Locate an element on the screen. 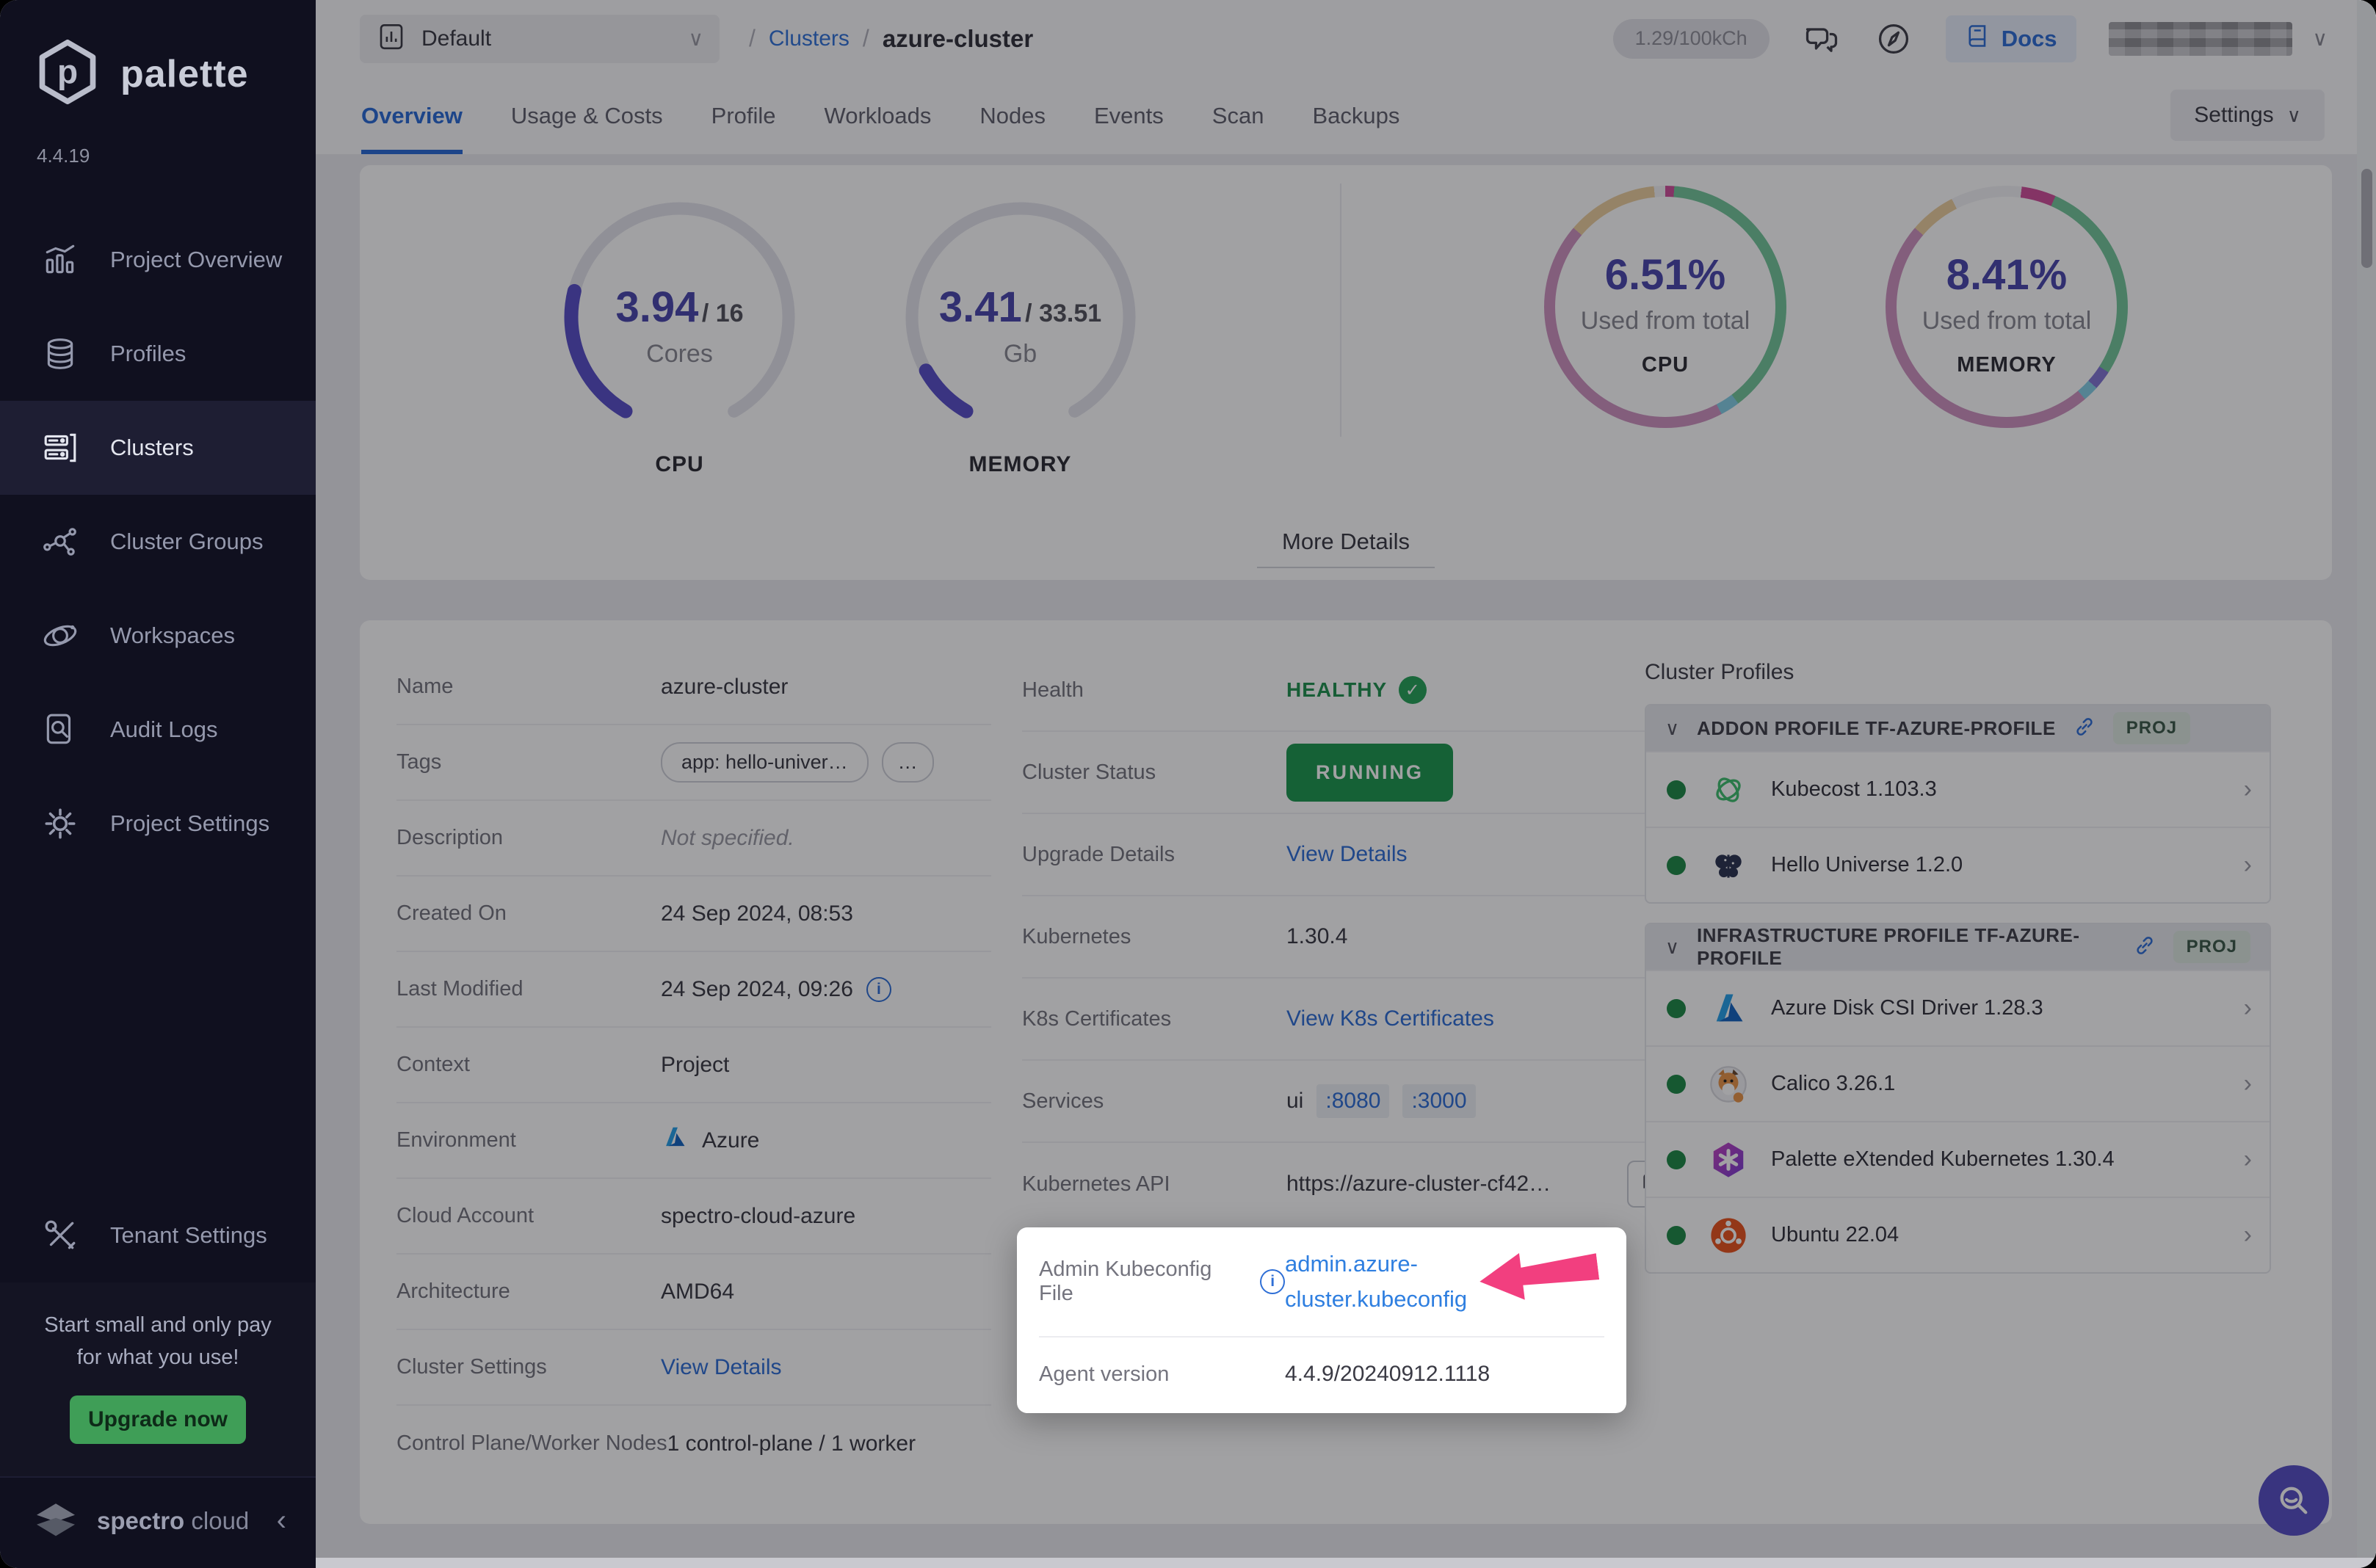 This screenshot has width=2376, height=1568. chart-icon is located at coordinates (60, 260).